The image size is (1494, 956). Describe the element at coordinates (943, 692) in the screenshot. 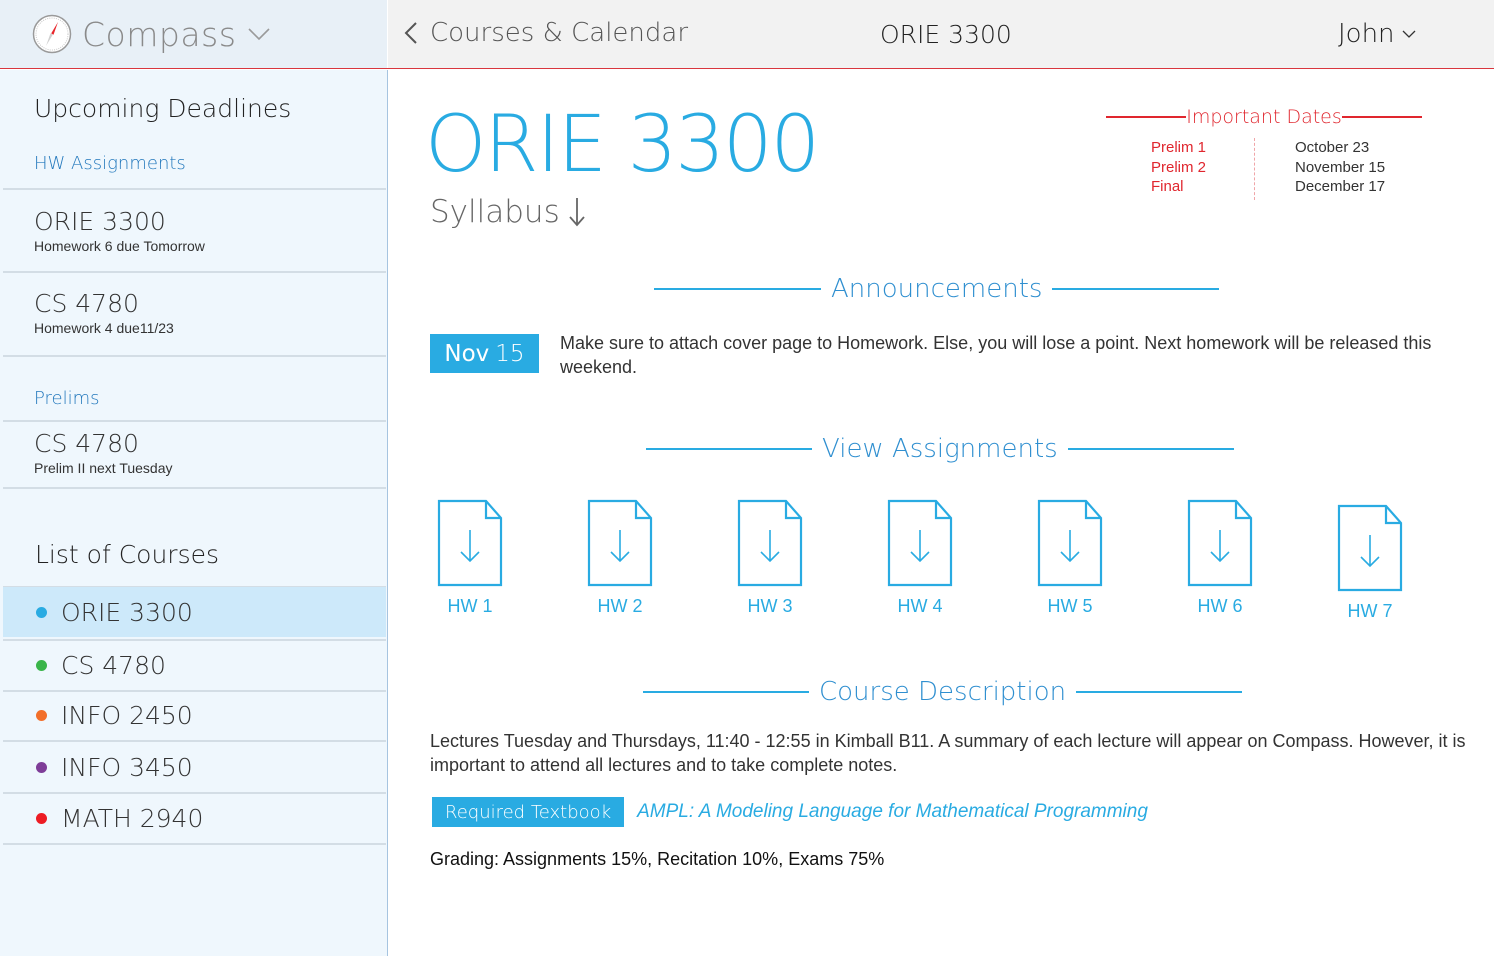

I see `course-description-header: Course Description` at that location.